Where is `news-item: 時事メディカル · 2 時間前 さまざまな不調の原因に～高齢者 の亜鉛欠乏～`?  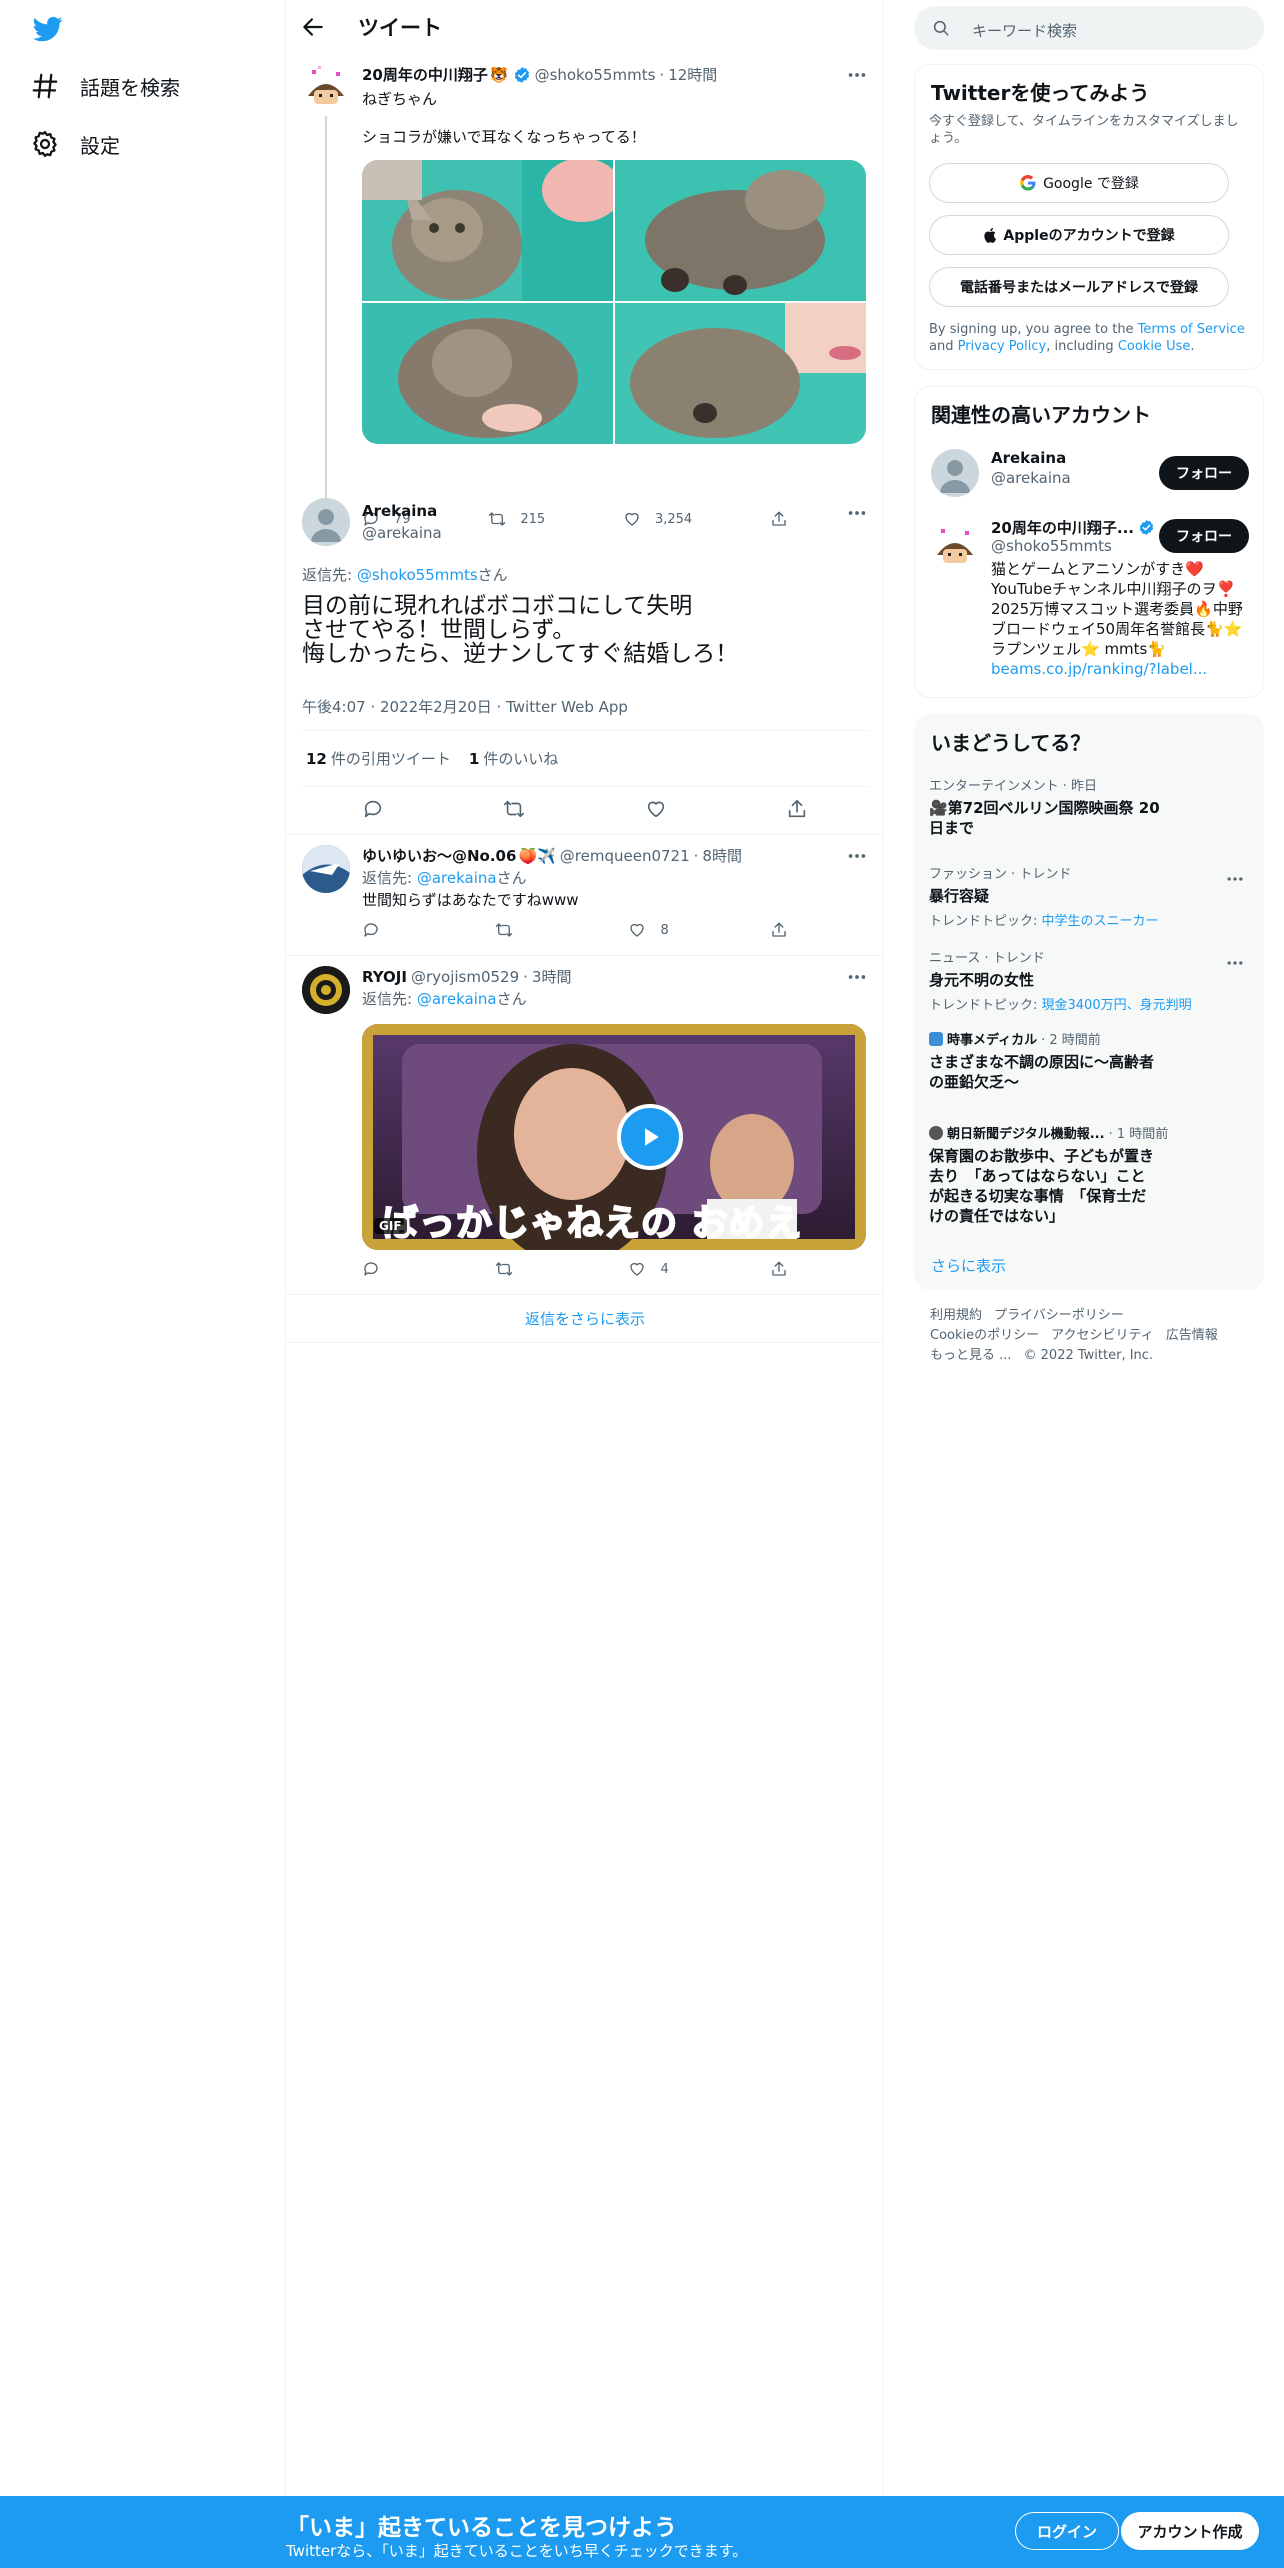
news-item: 時事メディカル · 2 時間前 さまざまな不調の原因に～高齢者 の亜鉛欠乏～ is located at coordinates (1089, 1060).